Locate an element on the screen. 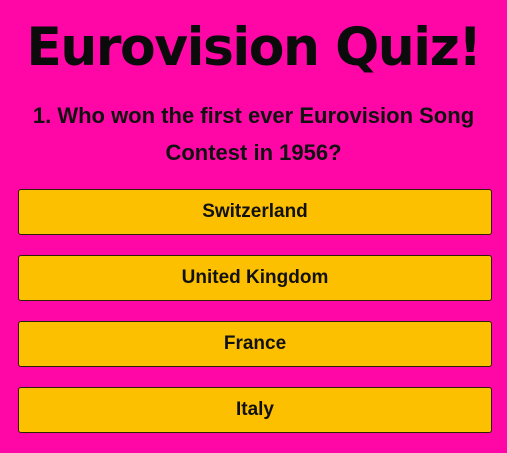 This screenshot has height=453, width=507. answer-italy-button: Italy is located at coordinates (255, 410).